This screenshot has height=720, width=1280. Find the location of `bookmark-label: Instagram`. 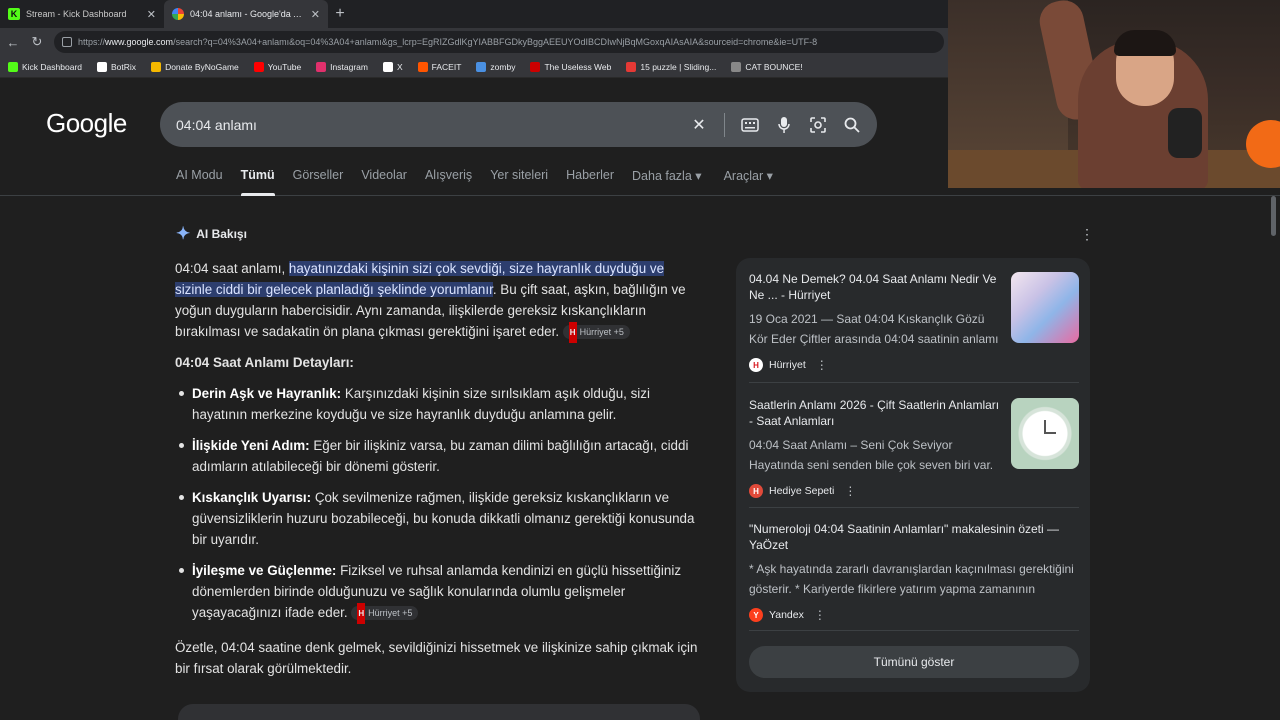

bookmark-label: Instagram is located at coordinates (349, 66).